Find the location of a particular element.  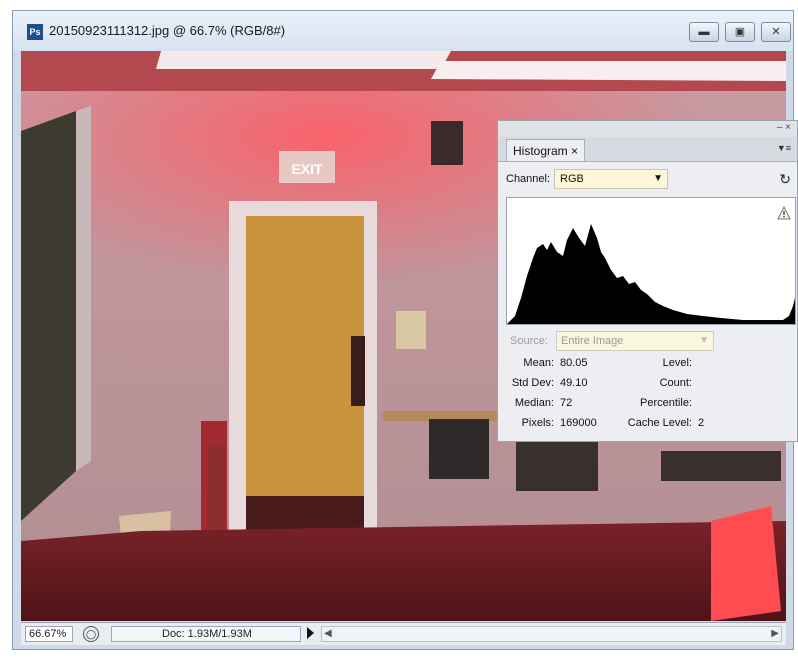

stat-median: Median: 72 is located at coordinates (537, 403).